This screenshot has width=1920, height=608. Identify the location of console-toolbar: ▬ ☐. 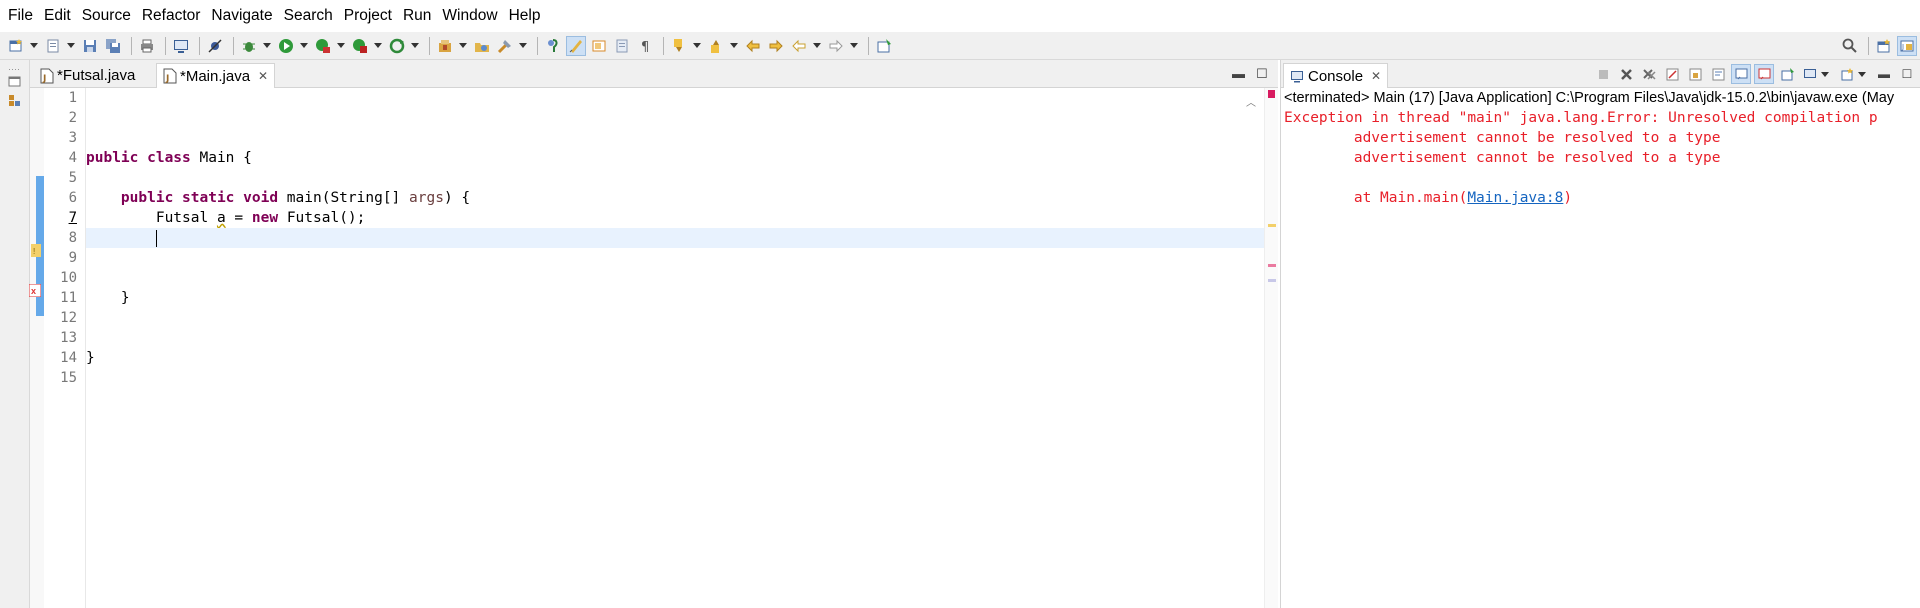
(1753, 74).